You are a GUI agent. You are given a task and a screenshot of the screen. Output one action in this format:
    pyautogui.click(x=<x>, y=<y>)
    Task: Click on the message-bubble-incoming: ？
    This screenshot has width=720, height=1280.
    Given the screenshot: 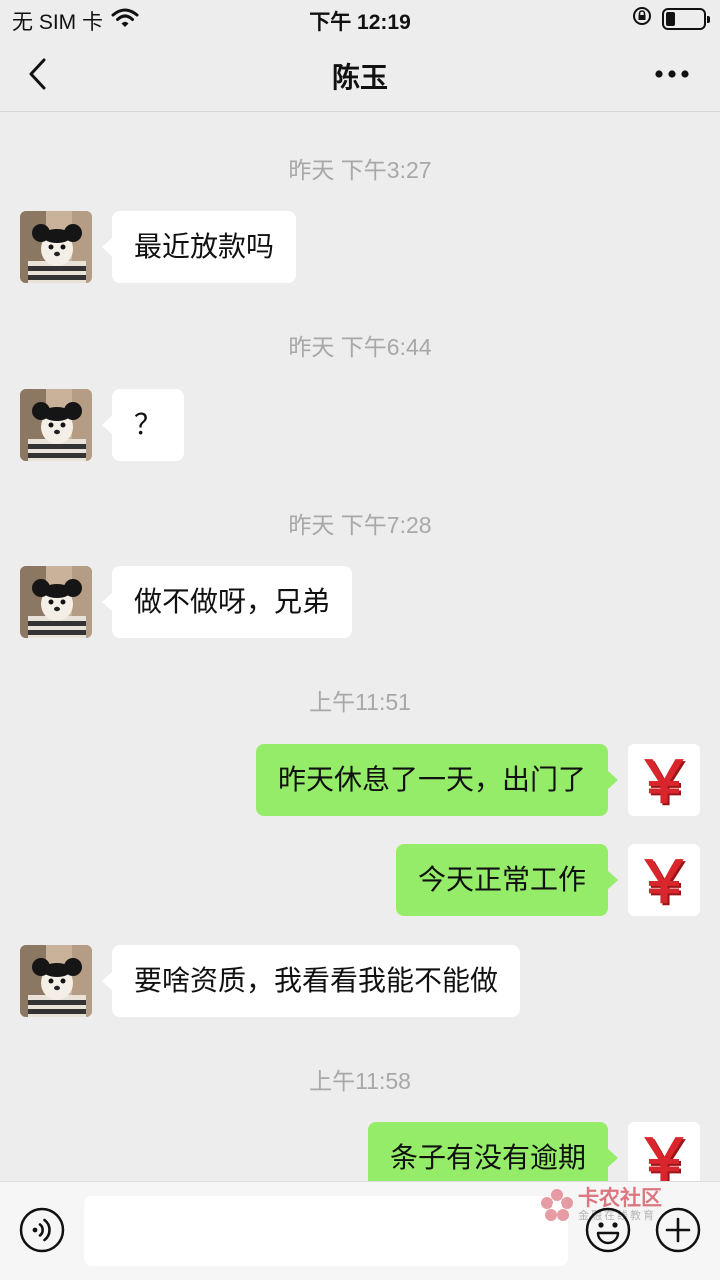 What is the action you would take?
    pyautogui.click(x=143, y=425)
    